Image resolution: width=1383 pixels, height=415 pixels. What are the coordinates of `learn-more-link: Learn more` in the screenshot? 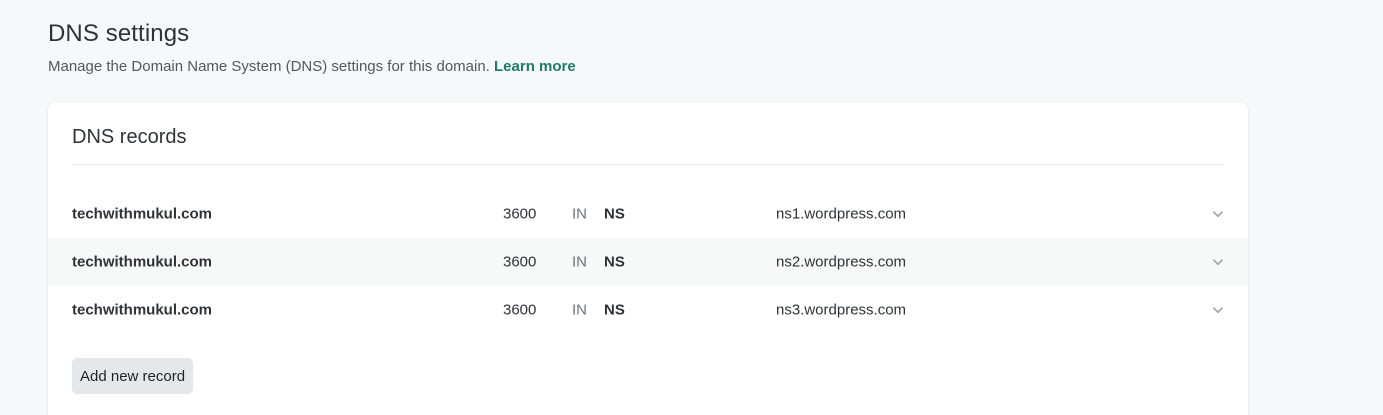 It's located at (535, 66).